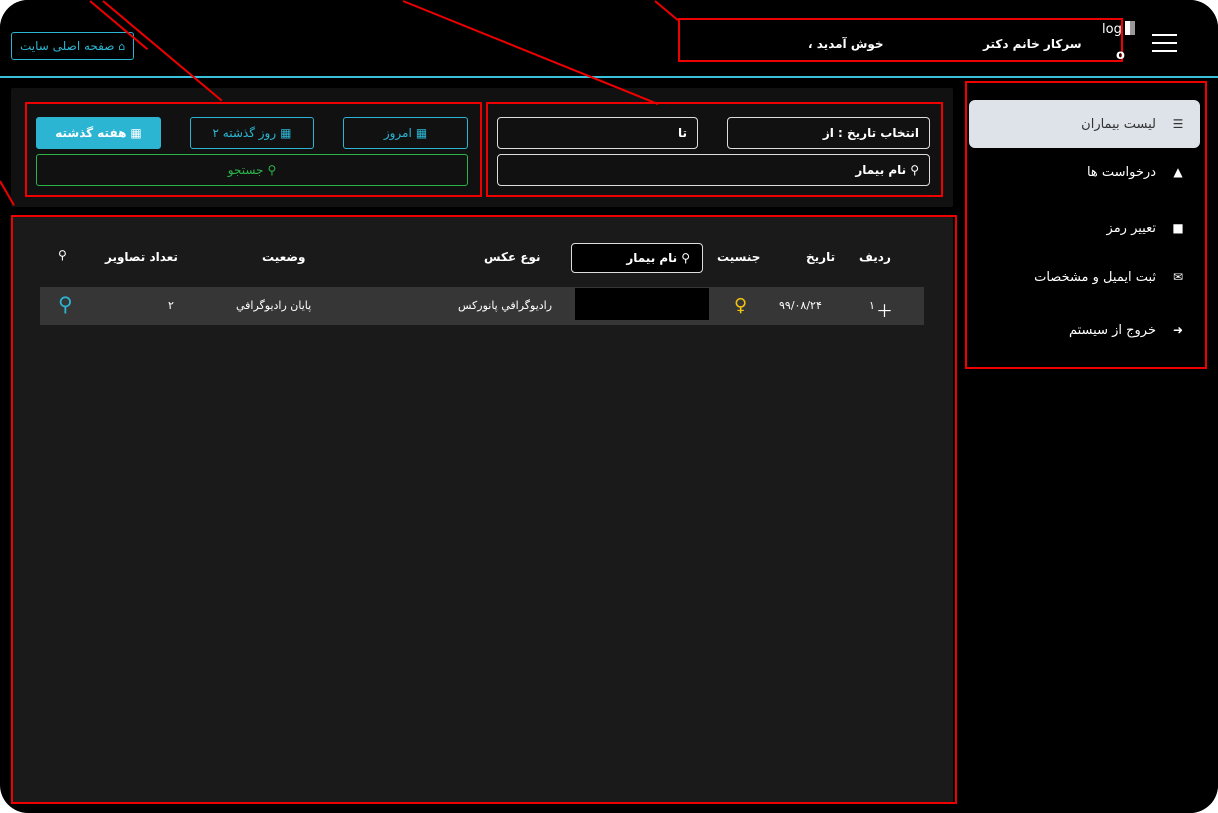 This screenshot has height=813, width=1218. I want to click on last-week-label: هفته گذشته, so click(91, 133).